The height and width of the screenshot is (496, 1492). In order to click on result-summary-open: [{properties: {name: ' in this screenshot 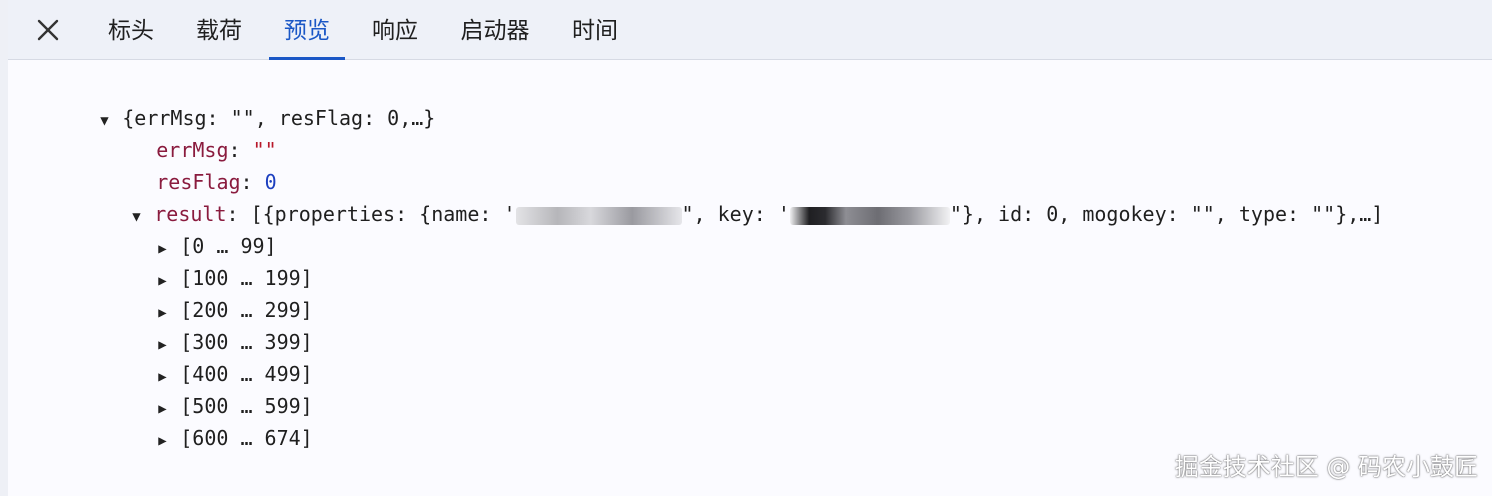, I will do `click(383, 214)`.